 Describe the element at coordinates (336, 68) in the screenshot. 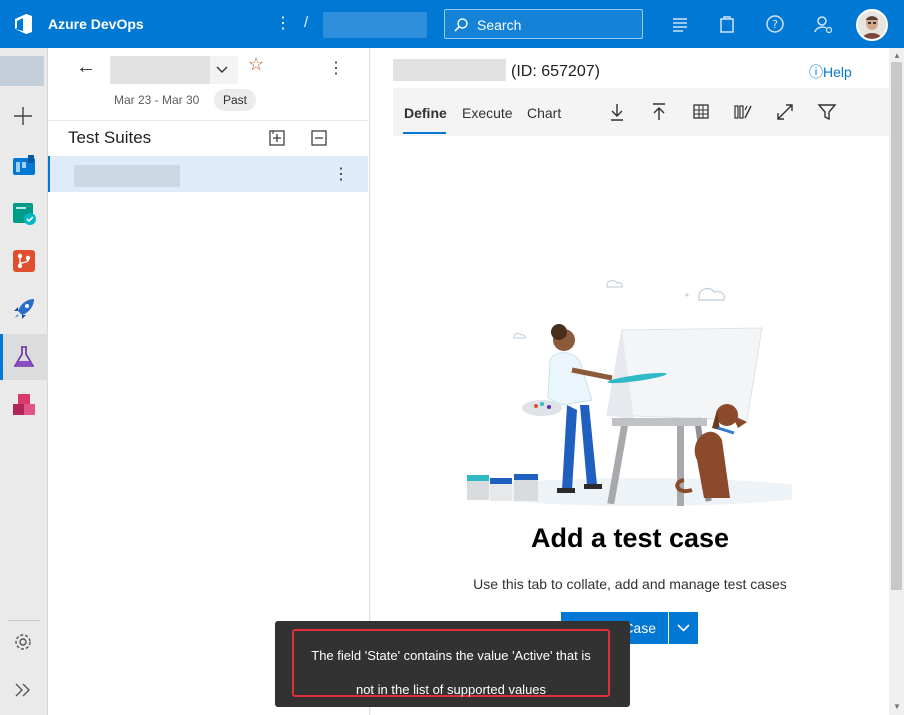

I see `more-options-icon: ⋮` at that location.